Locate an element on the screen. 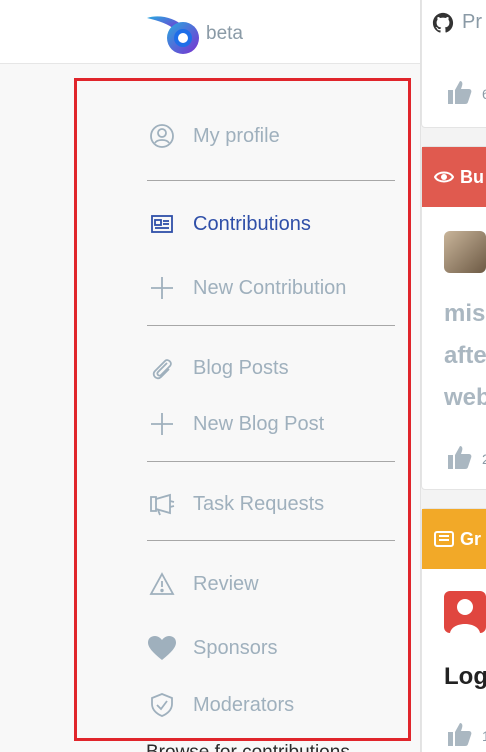  sidebar-item-new-blog-post: New Blog Post is located at coordinates (235, 424).